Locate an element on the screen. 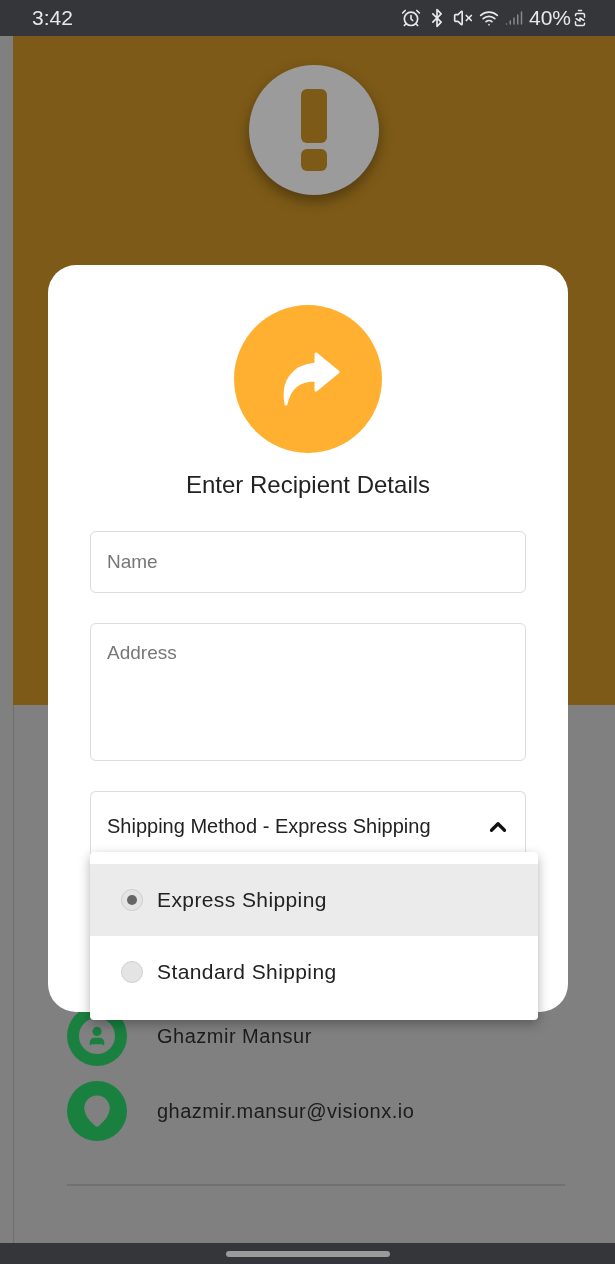 This screenshot has height=1264, width=615. home-handle is located at coordinates (307, 1253).